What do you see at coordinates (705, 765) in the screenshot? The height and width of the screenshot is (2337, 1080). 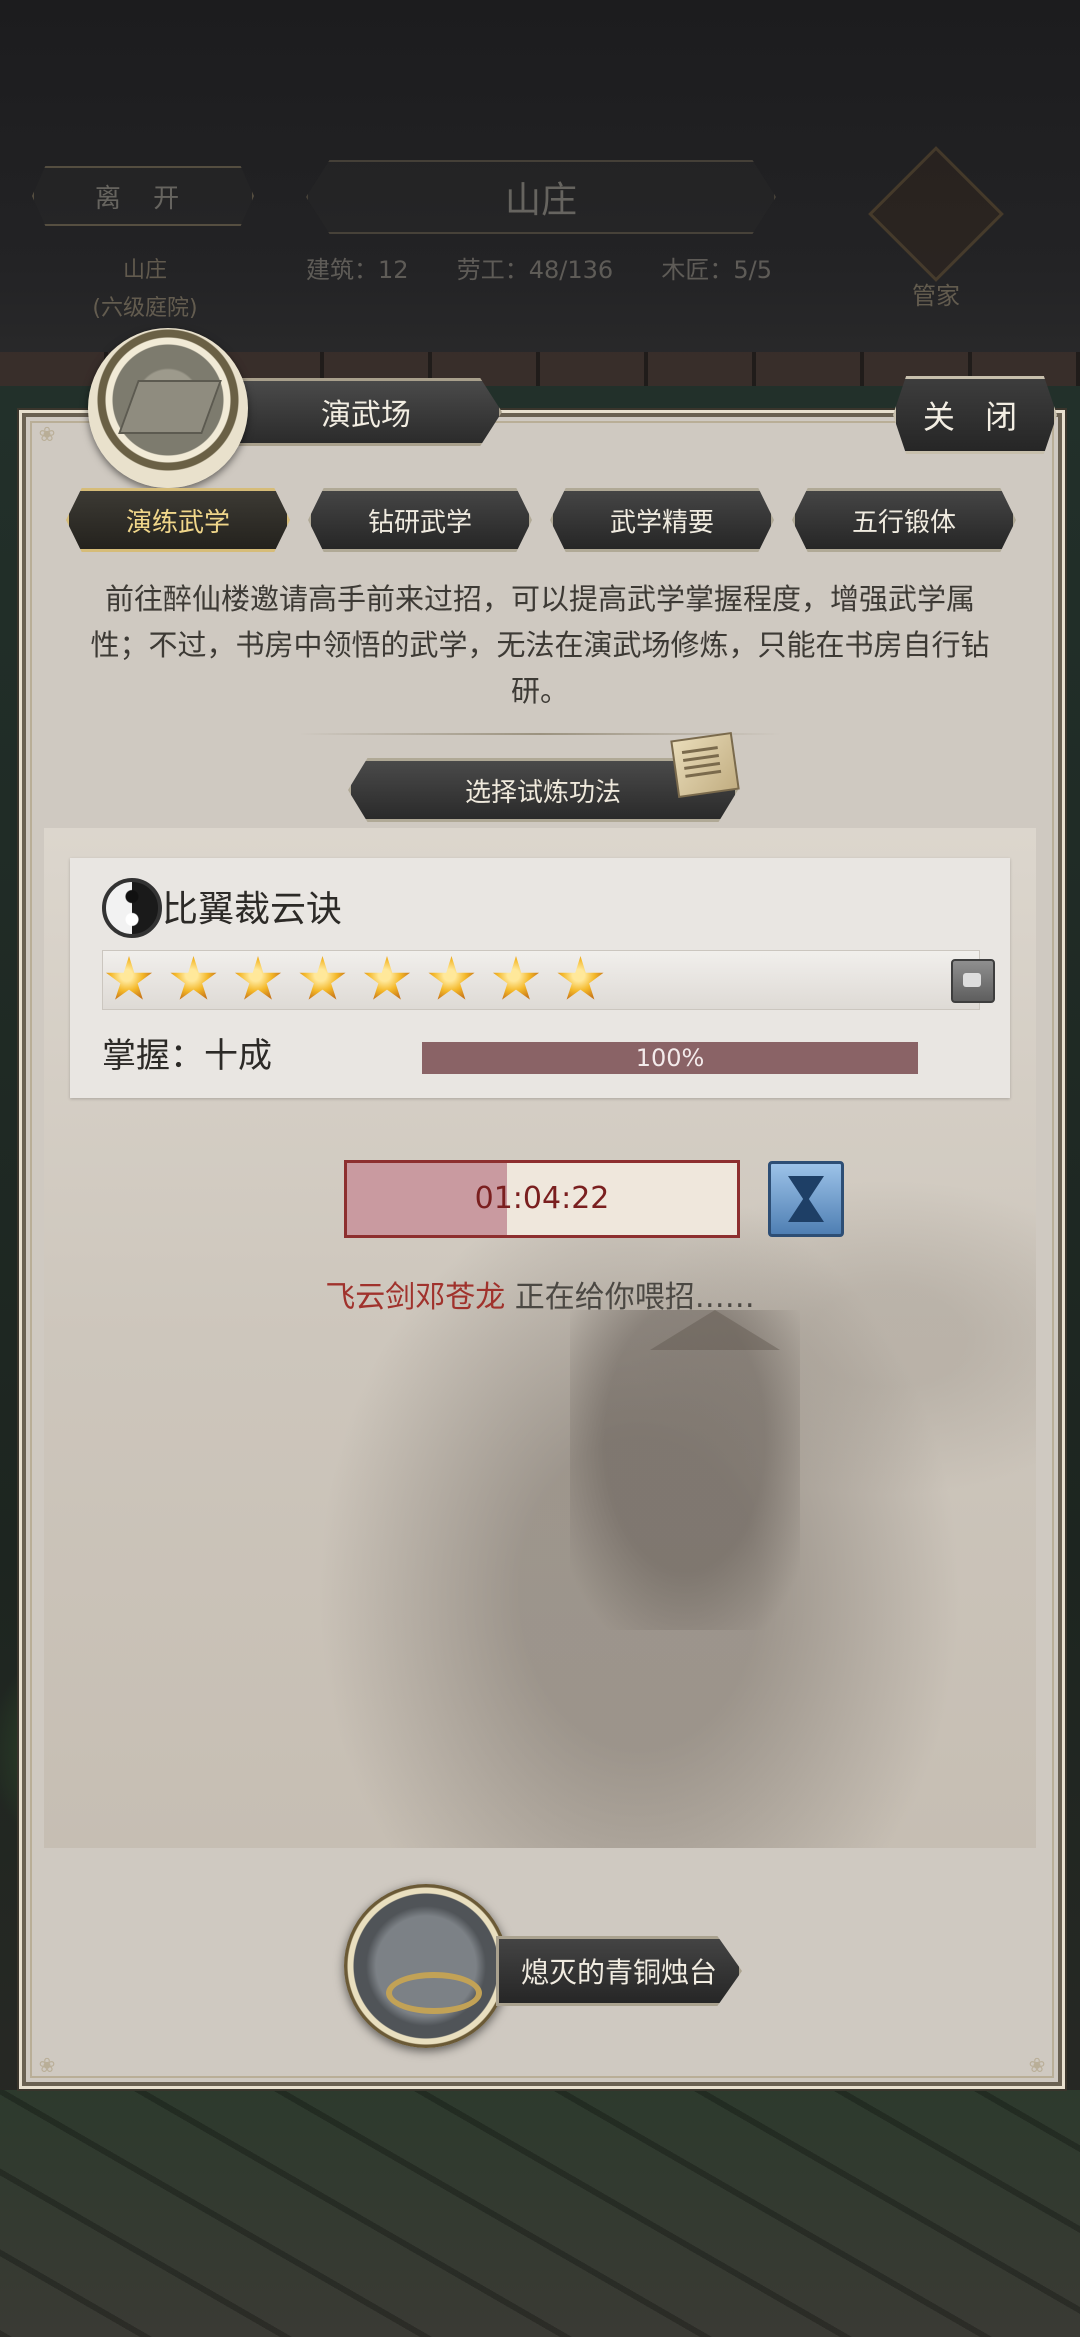 I see `book-icon` at bounding box center [705, 765].